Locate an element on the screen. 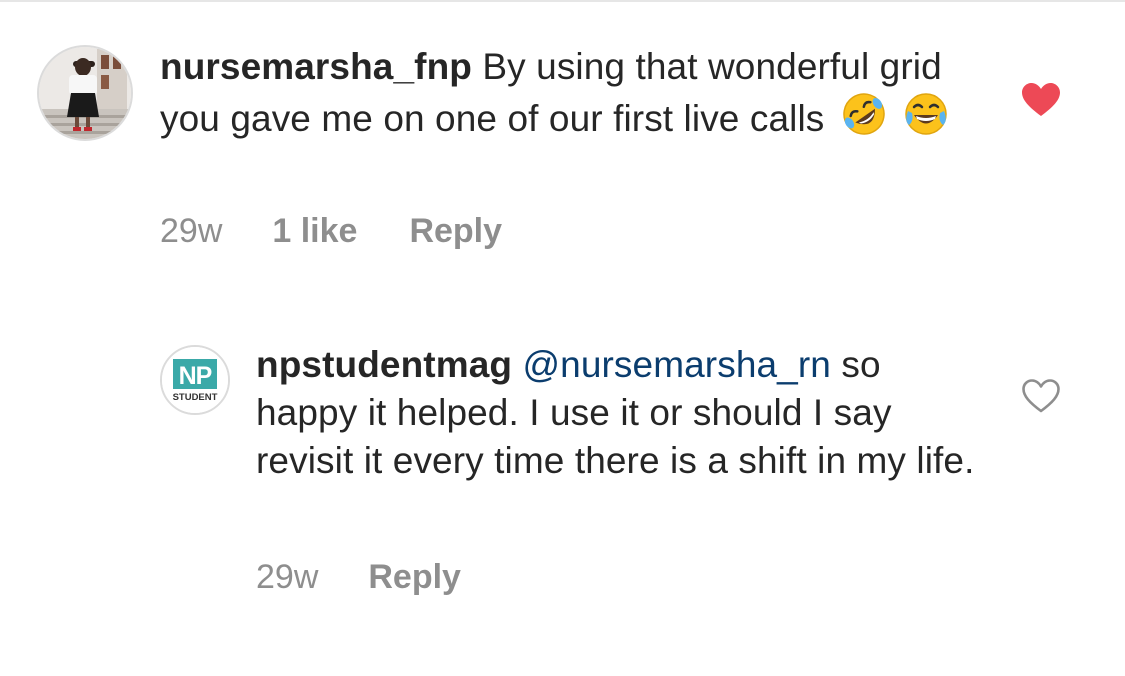  comment-meta: 29w Reply is located at coordinates (384, 577).